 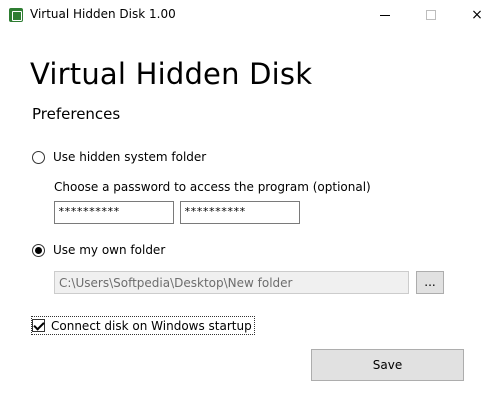 I want to click on close-icon: ×, so click(x=477, y=15).